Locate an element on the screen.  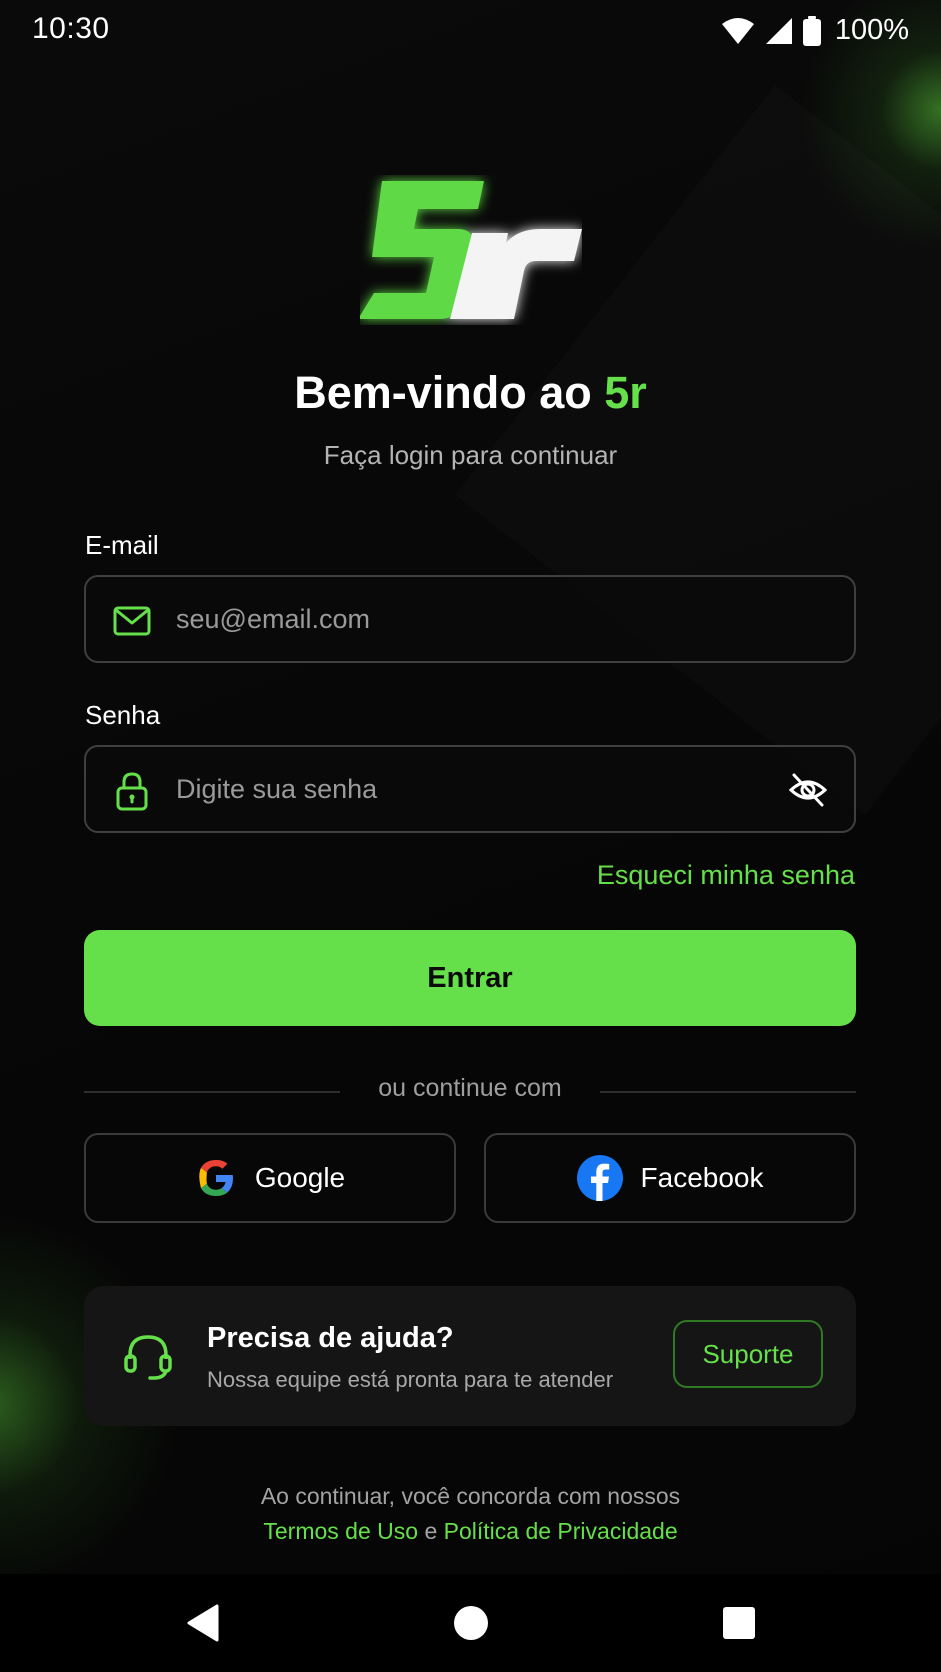
terms-links: Termos de Uso e Política de Privacidade is located at coordinates (470, 1531).